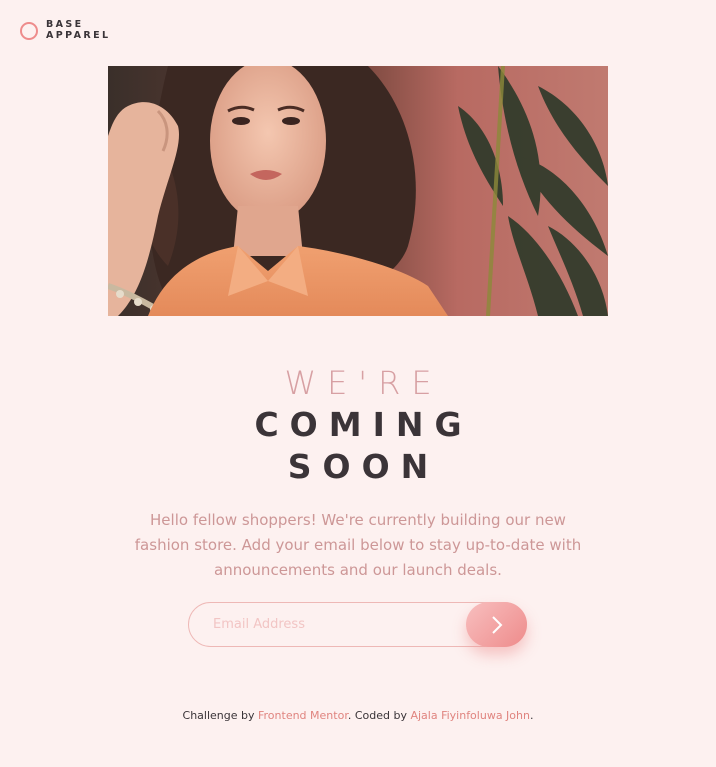 This screenshot has height=767, width=716. Describe the element at coordinates (363, 466) in the screenshot. I see `headline-dark-line-2: SOON` at that location.